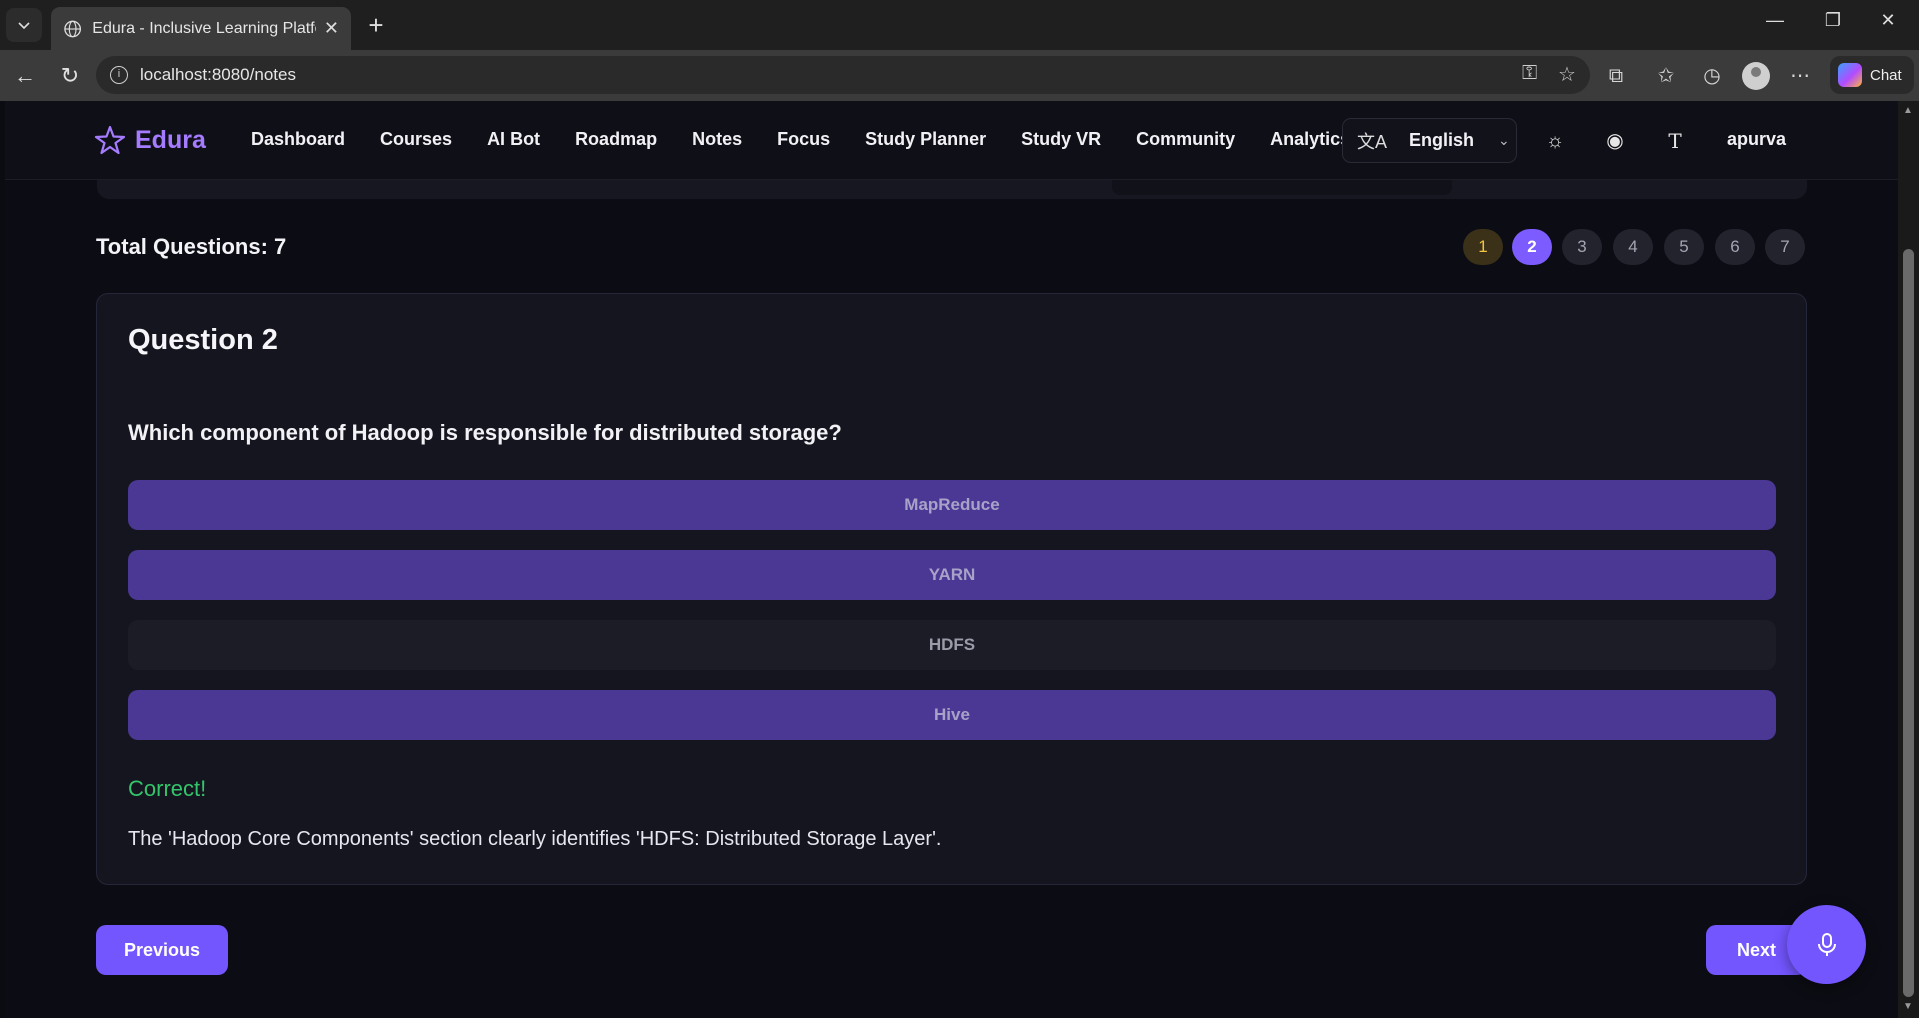 This screenshot has width=1919, height=1018. I want to click on browser-tab: Edura - Inclusive Learning Platform ✕, so click(201, 28).